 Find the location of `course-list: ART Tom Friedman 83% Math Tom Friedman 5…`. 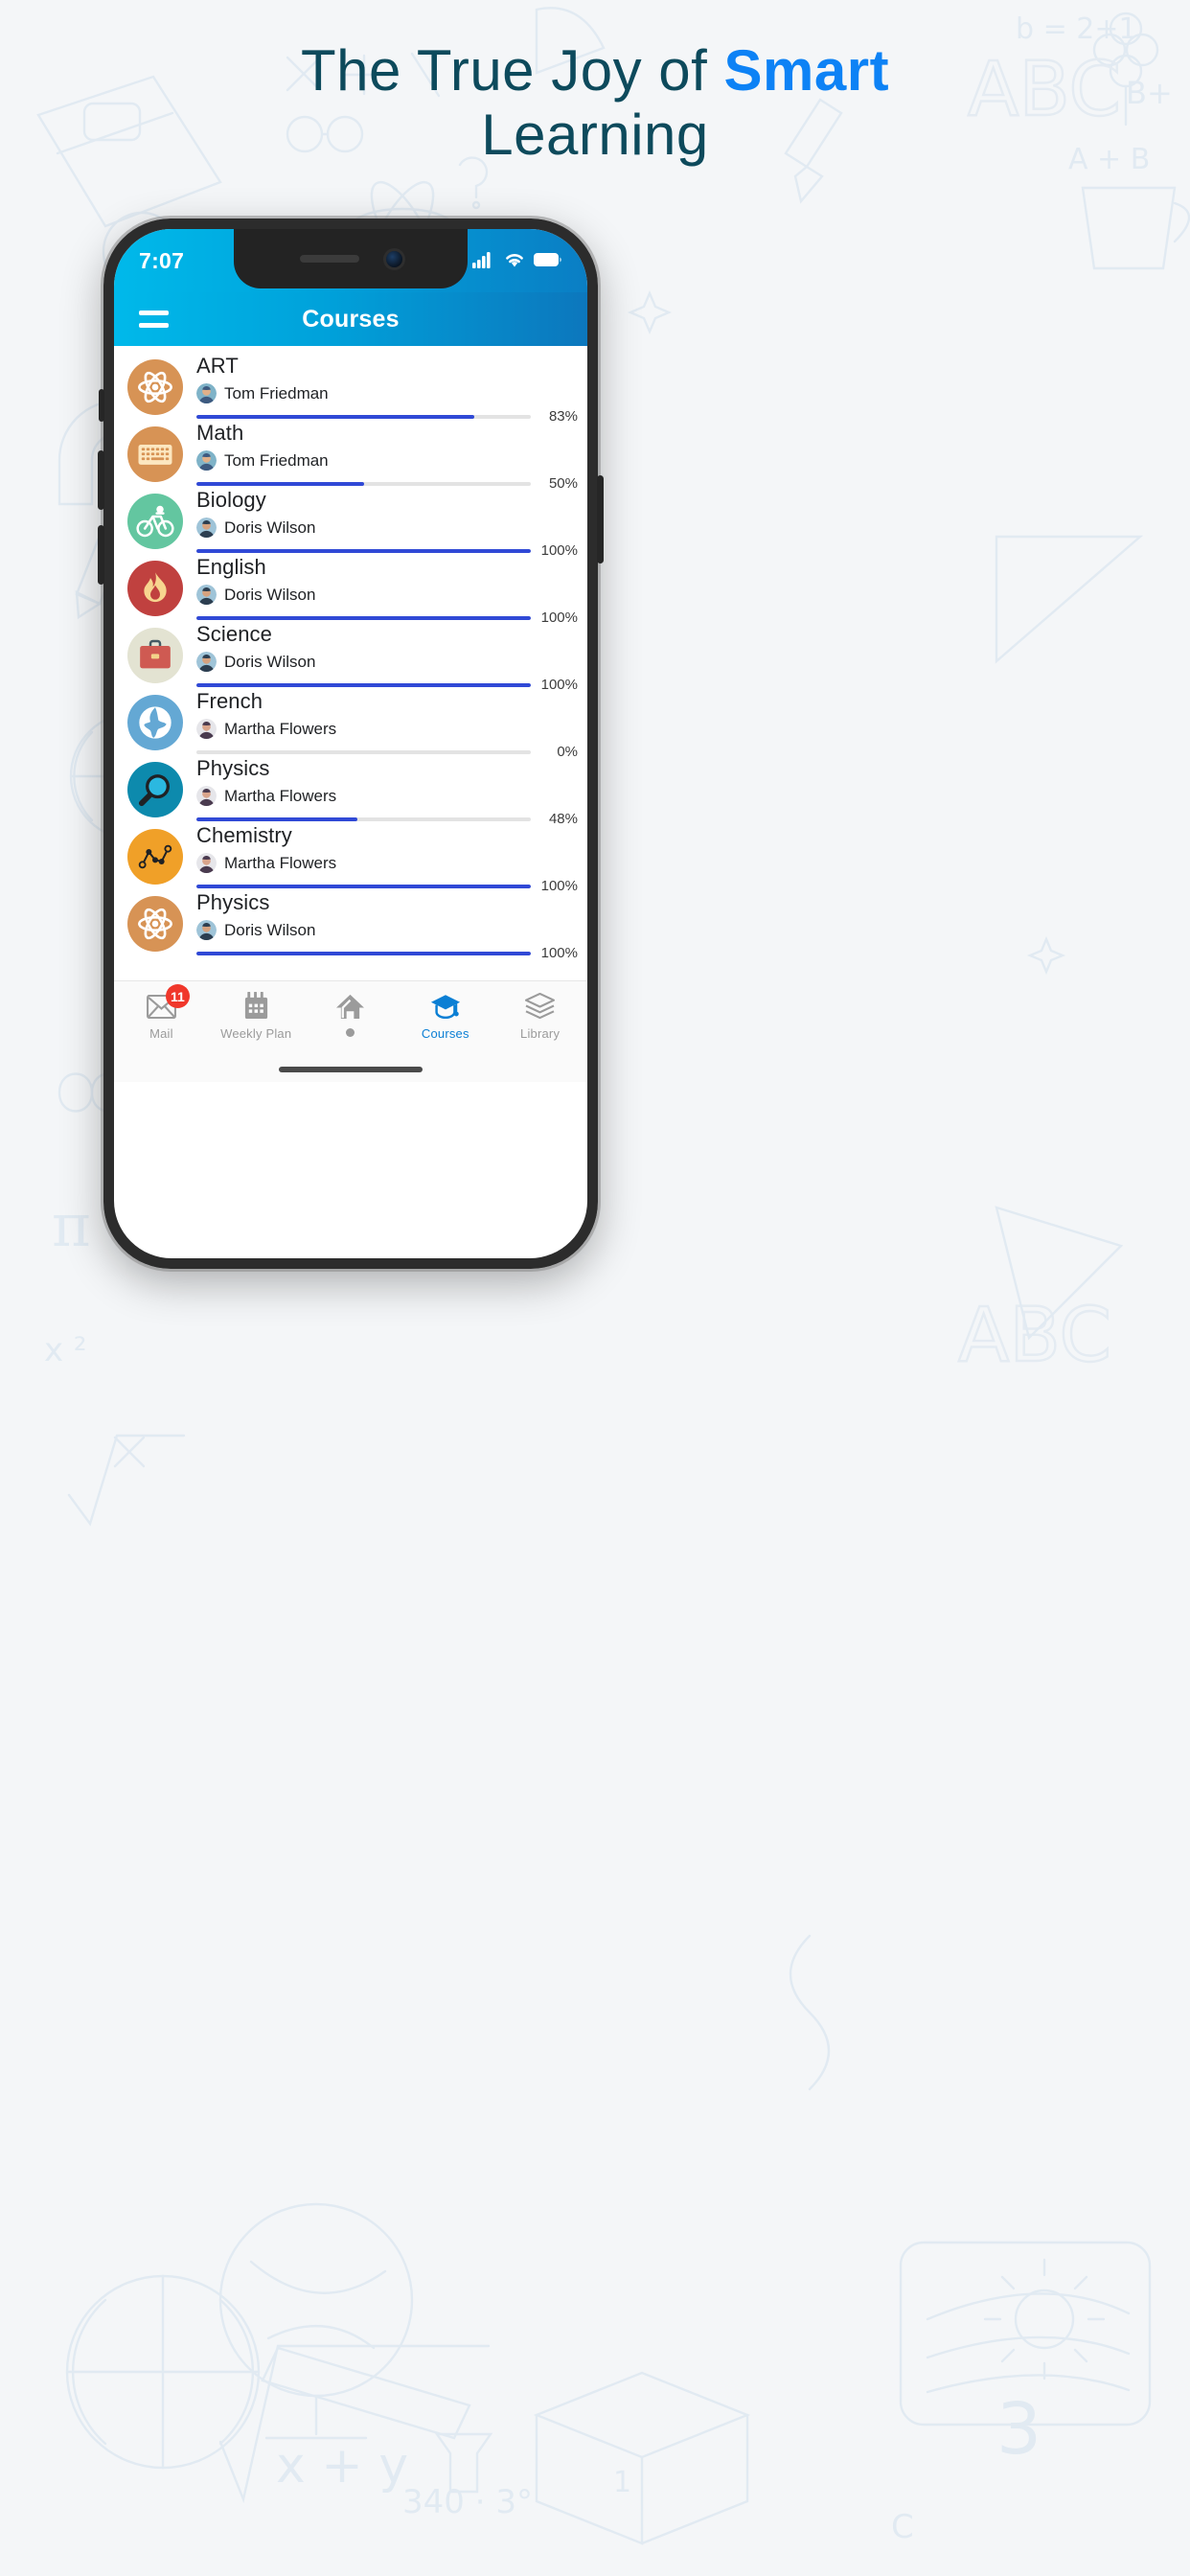

course-list: ART Tom Friedman 83% Math Tom Friedman 5… is located at coordinates (350, 663).